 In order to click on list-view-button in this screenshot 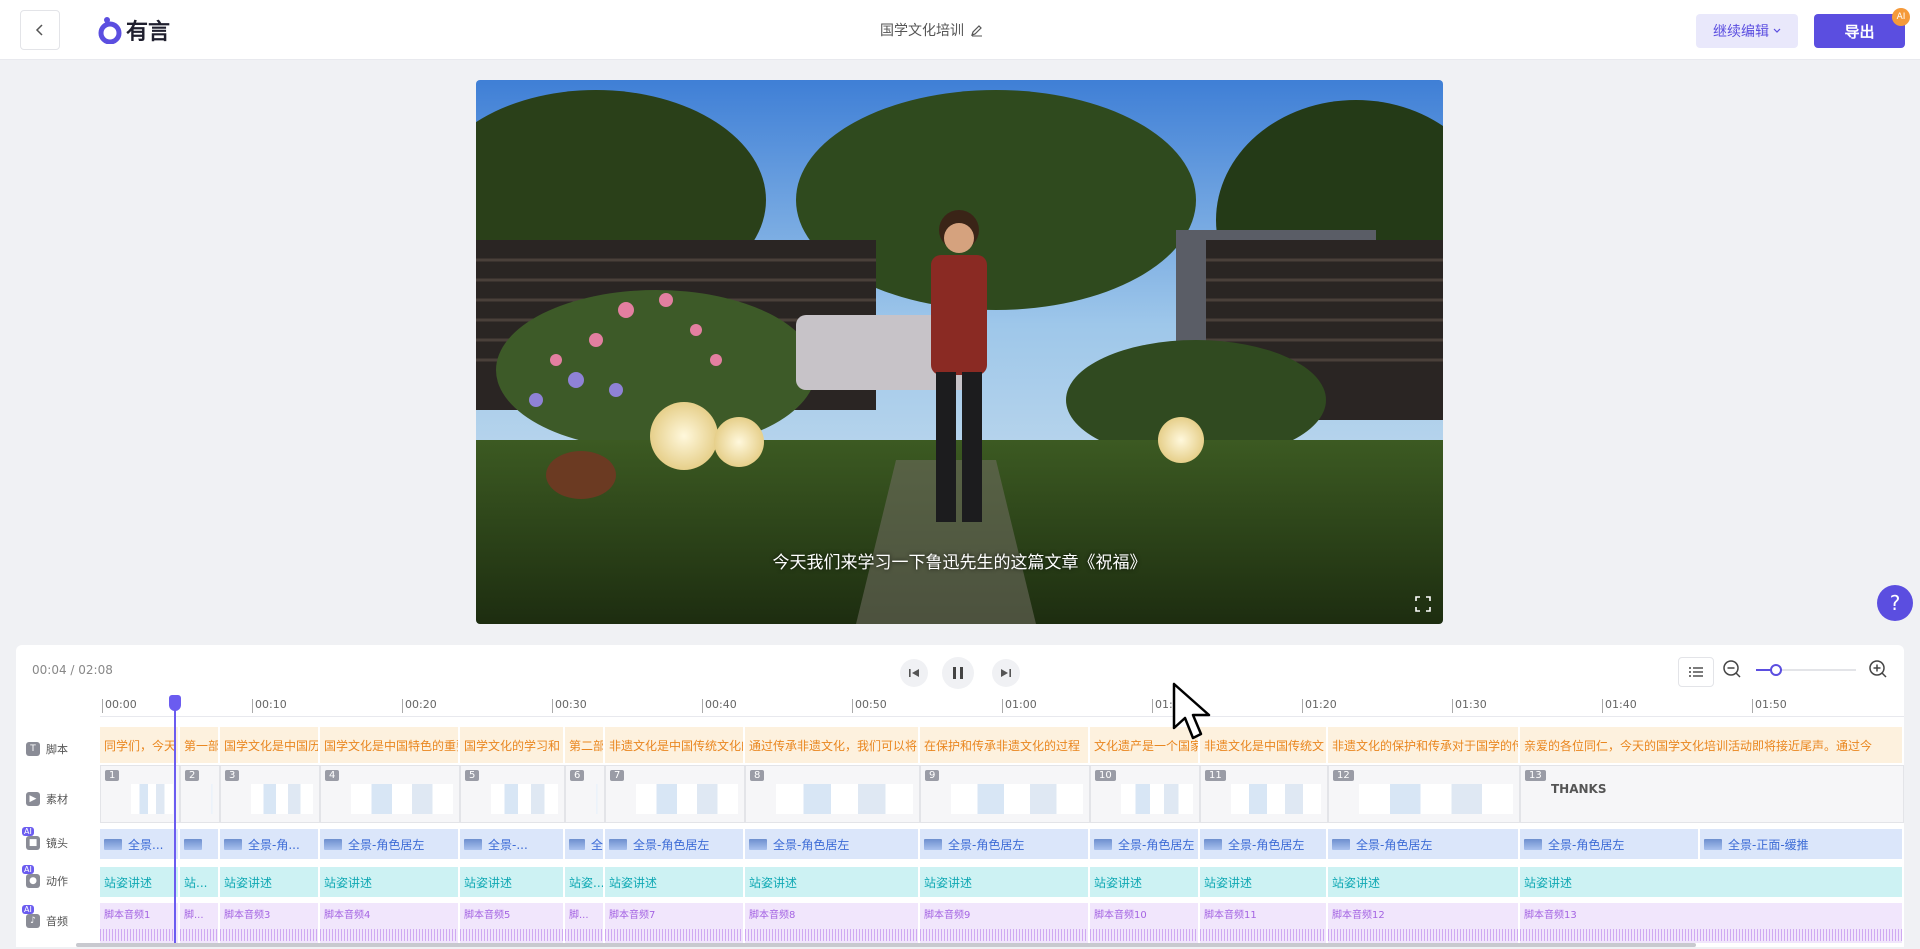, I will do `click(1696, 672)`.